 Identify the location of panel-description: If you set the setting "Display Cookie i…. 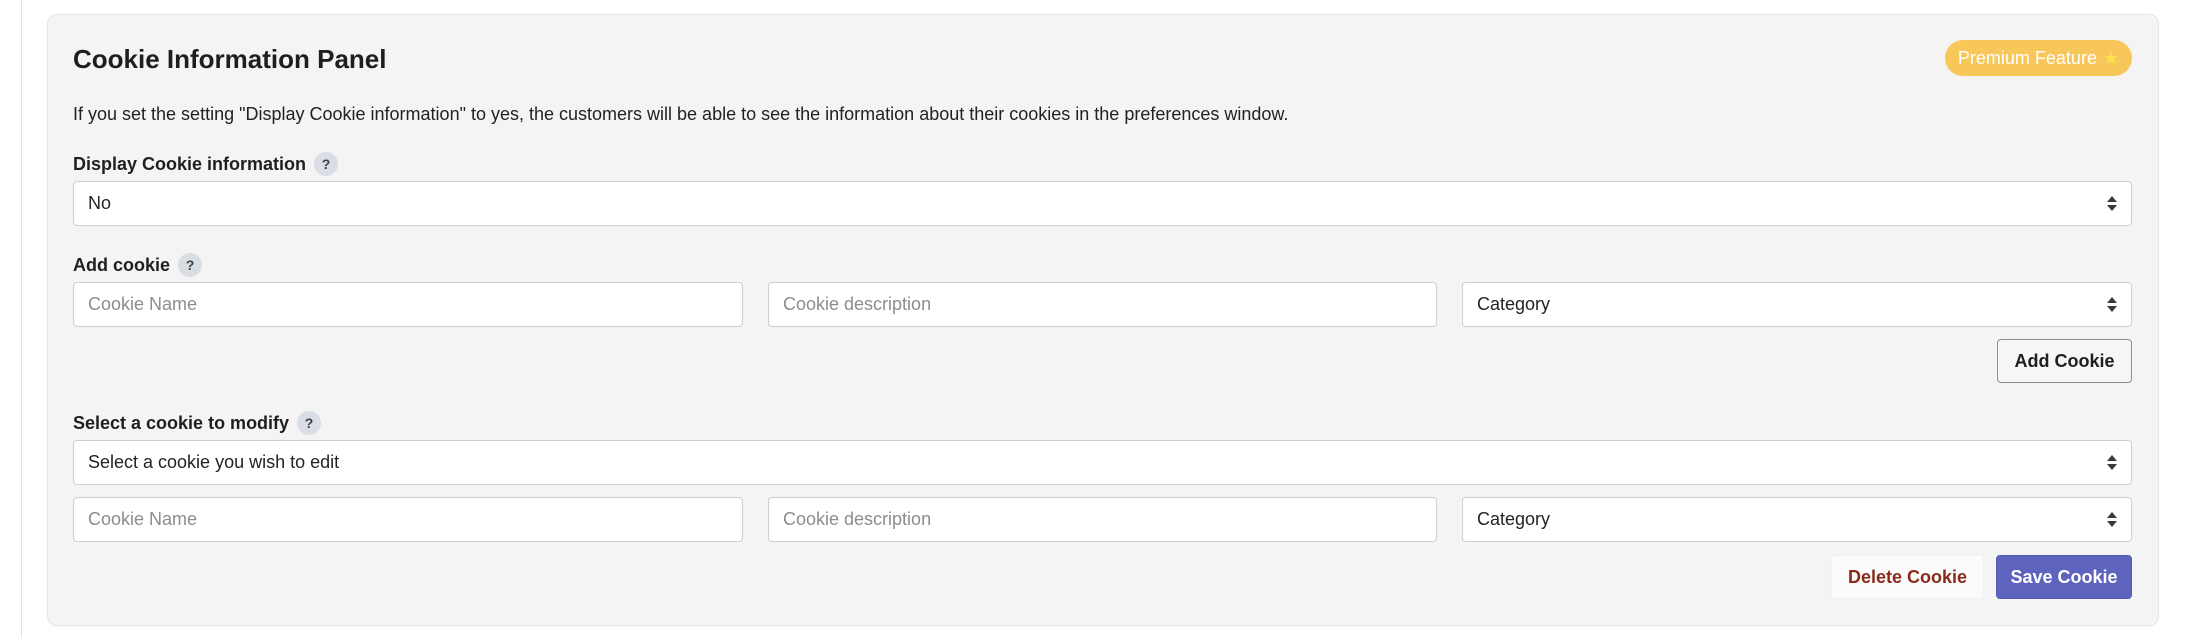
(681, 114).